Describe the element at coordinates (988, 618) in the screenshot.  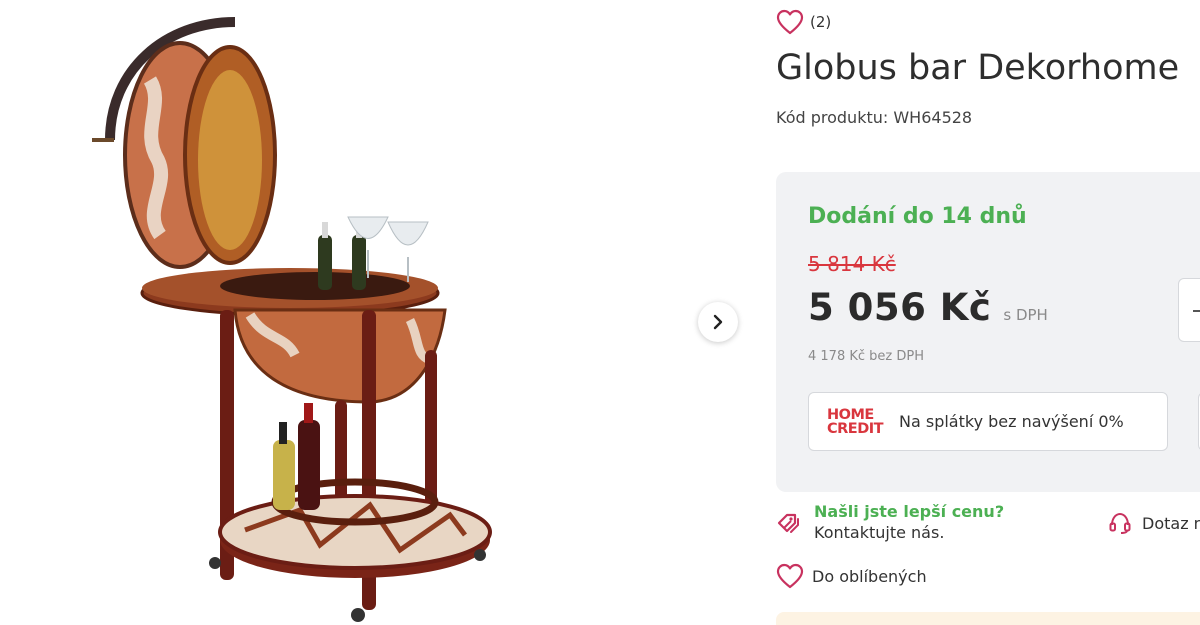
I see `info-banner` at that location.